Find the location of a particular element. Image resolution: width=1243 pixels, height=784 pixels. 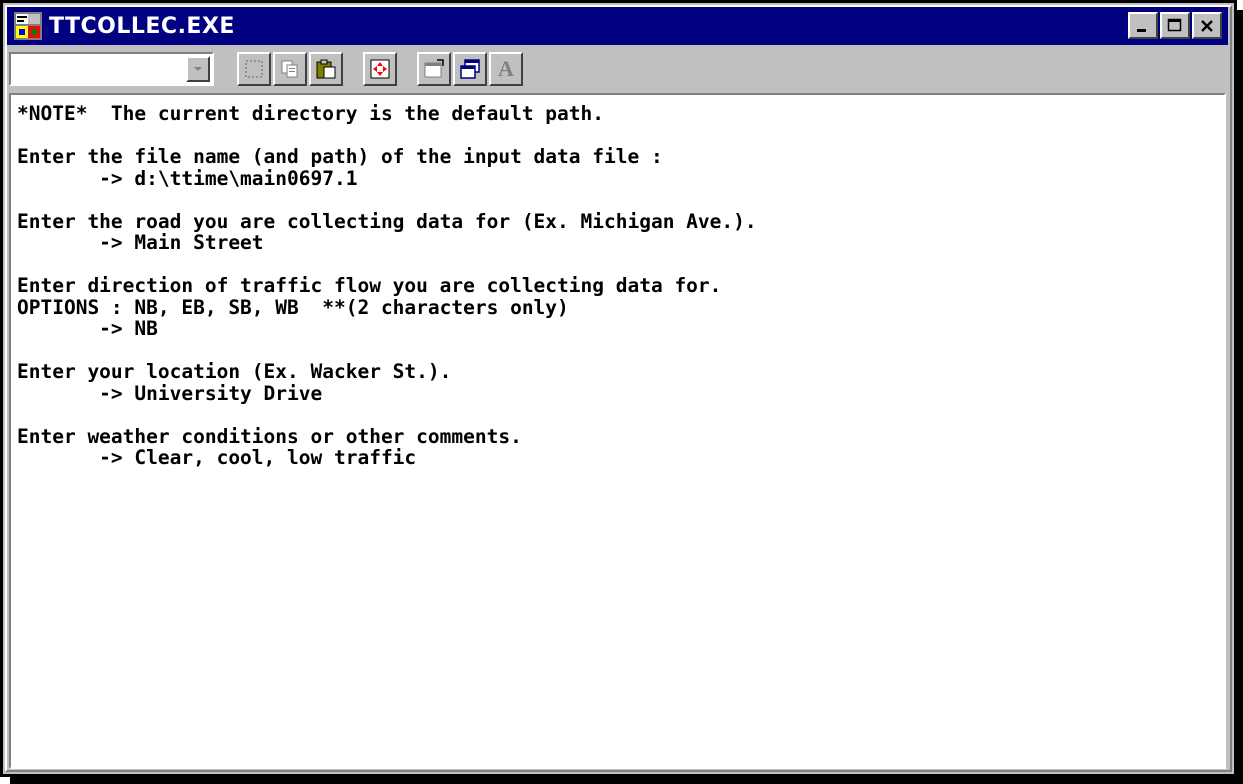

fullscreen-icon is located at coordinates (380, 69).